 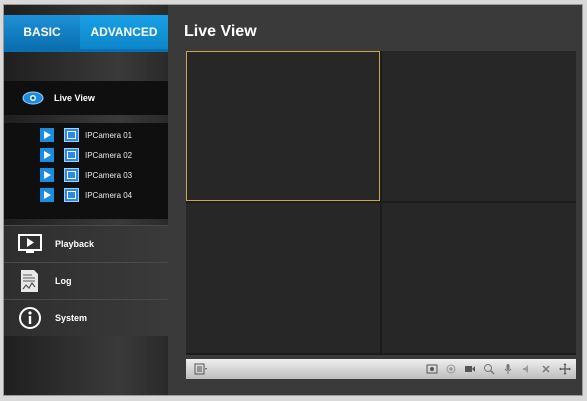 I want to click on toolbar-actions, so click(x=496, y=369).